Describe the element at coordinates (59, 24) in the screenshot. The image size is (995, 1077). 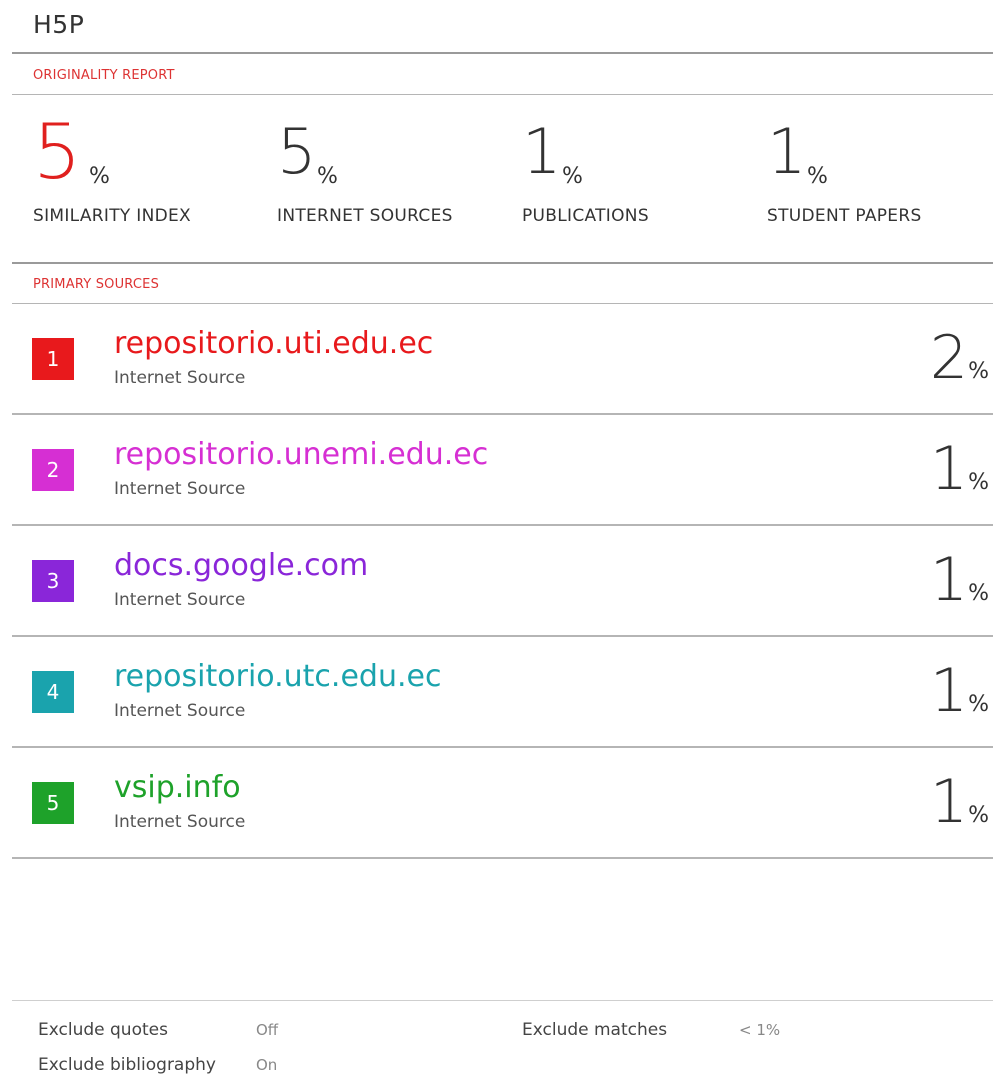
I see `document-title: H5P` at that location.